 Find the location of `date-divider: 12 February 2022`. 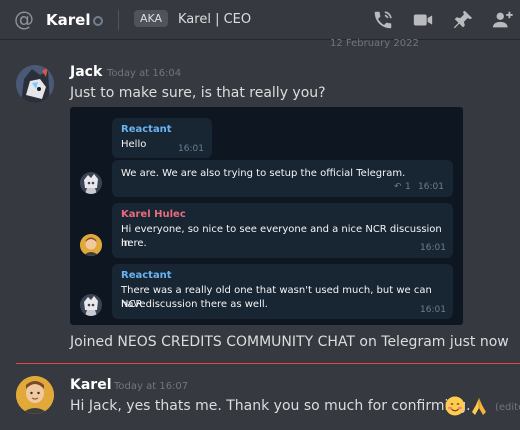

date-divider: 12 February 2022 is located at coordinates (374, 43).